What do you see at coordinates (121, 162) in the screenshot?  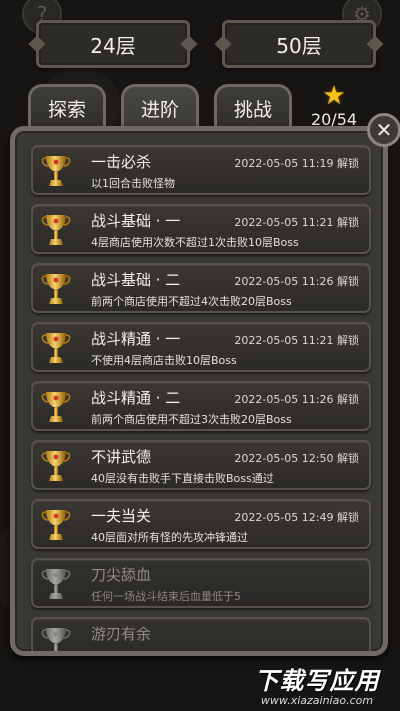 I see `achievement-title: 一击必杀` at bounding box center [121, 162].